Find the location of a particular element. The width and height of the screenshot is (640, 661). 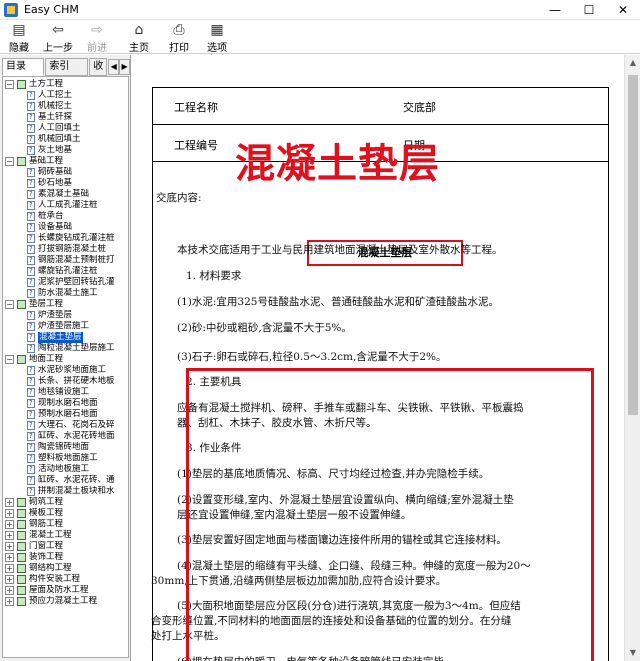

print-button: ⎙ 打印 is located at coordinates (179, 37).